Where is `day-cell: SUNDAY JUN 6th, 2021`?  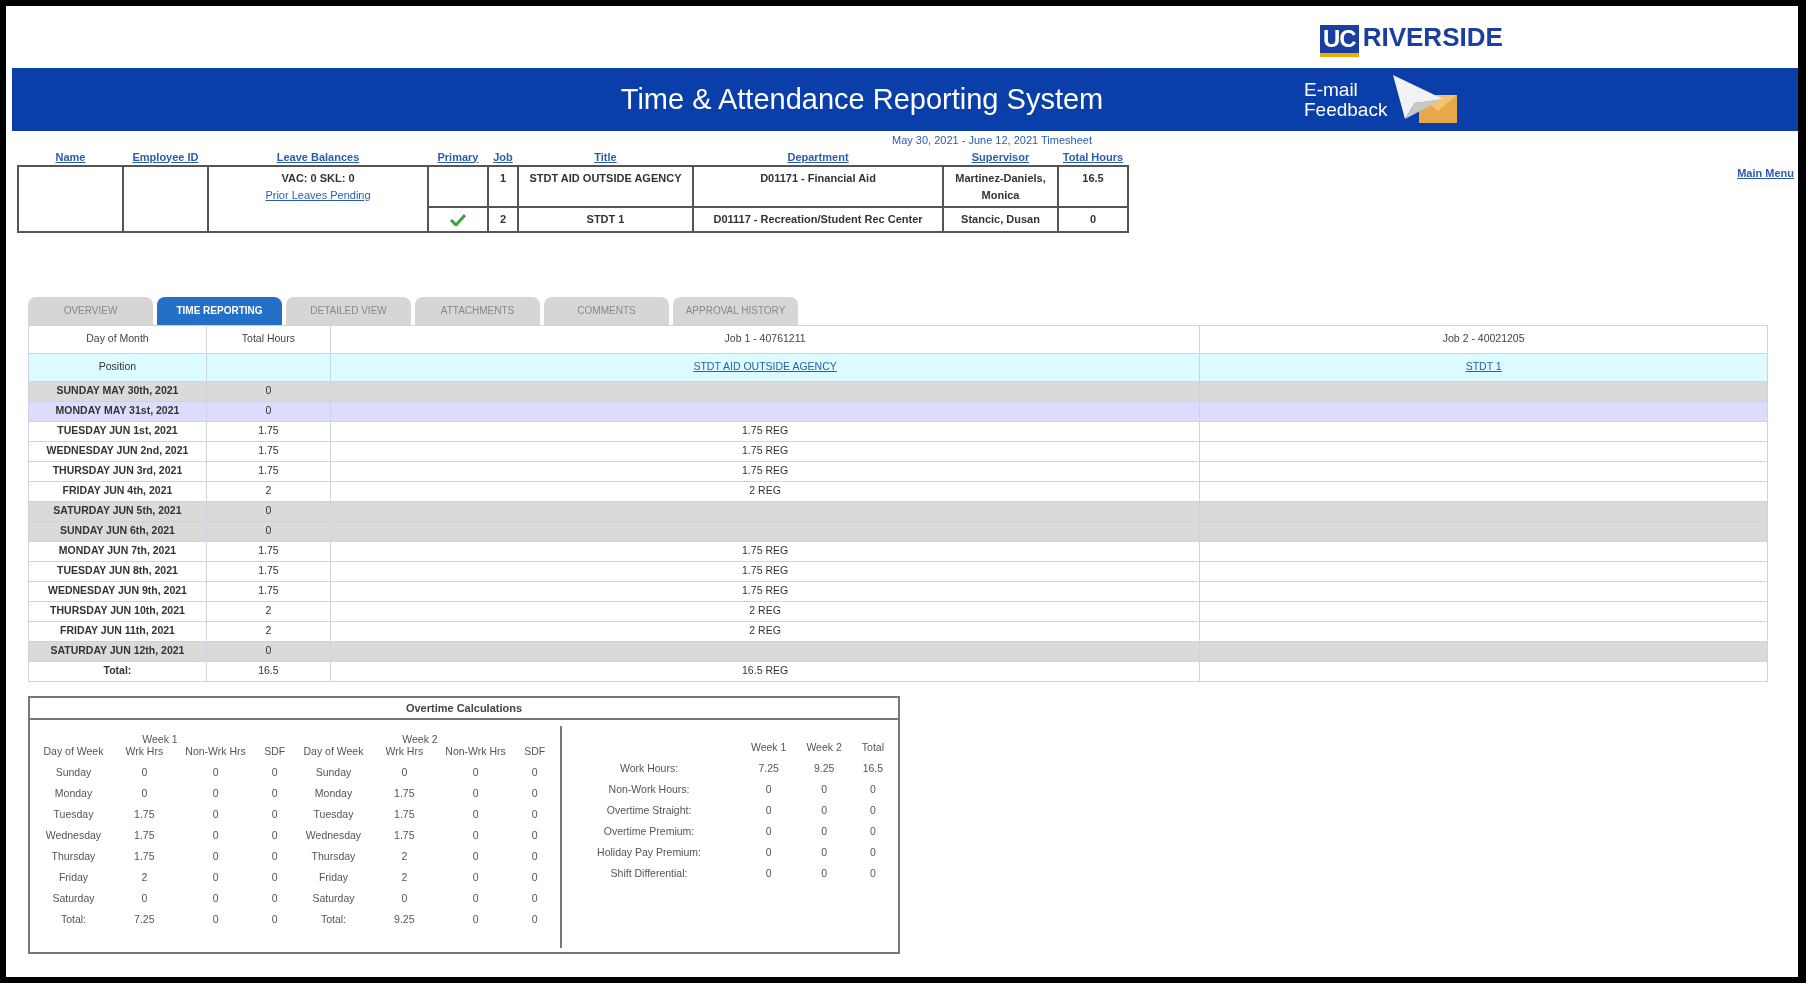 day-cell: SUNDAY JUN 6th, 2021 is located at coordinates (117, 531).